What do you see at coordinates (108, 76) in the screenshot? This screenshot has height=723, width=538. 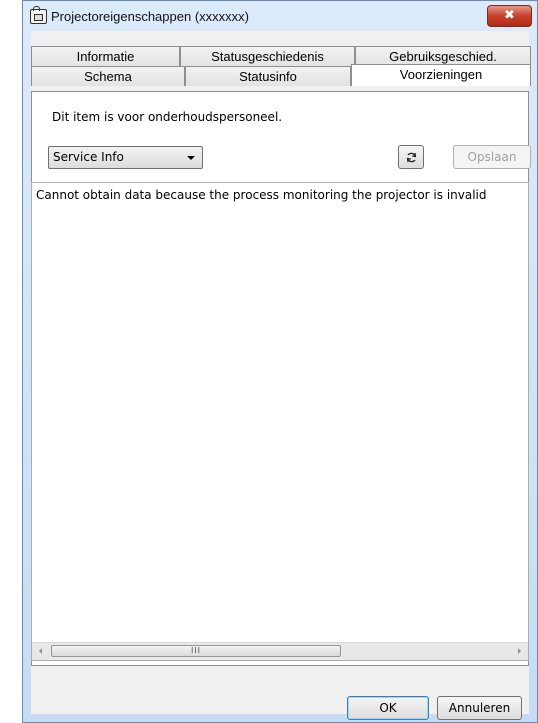 I see `tab-schema: Schema` at bounding box center [108, 76].